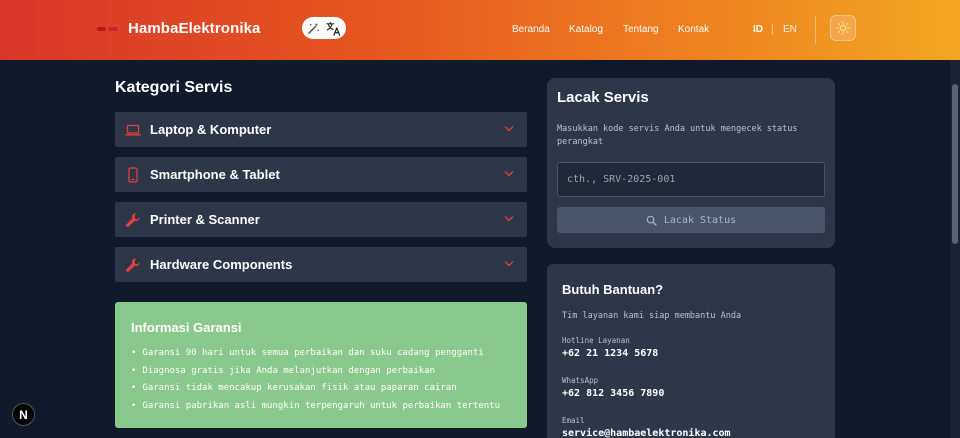  Describe the element at coordinates (133, 130) in the screenshot. I see `laptop-icon` at that location.